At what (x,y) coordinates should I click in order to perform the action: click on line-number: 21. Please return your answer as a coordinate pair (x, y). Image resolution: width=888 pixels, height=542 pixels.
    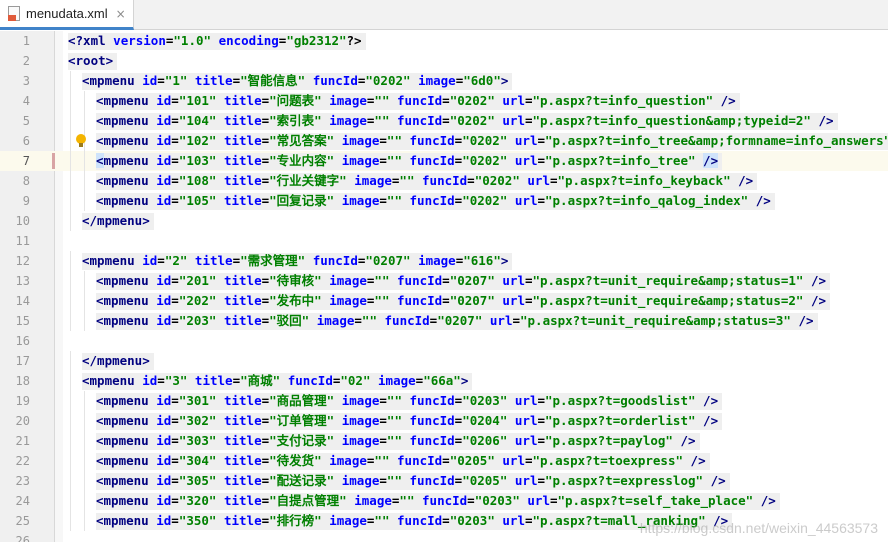
    Looking at the image, I should click on (22, 441).